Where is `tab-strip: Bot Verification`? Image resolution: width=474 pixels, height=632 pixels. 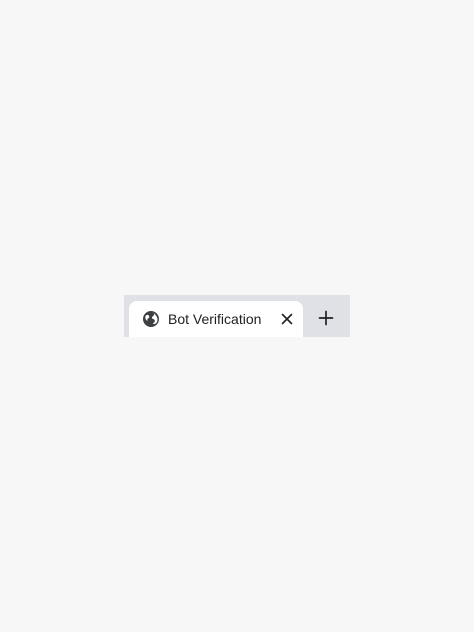
tab-strip: Bot Verification is located at coordinates (237, 316).